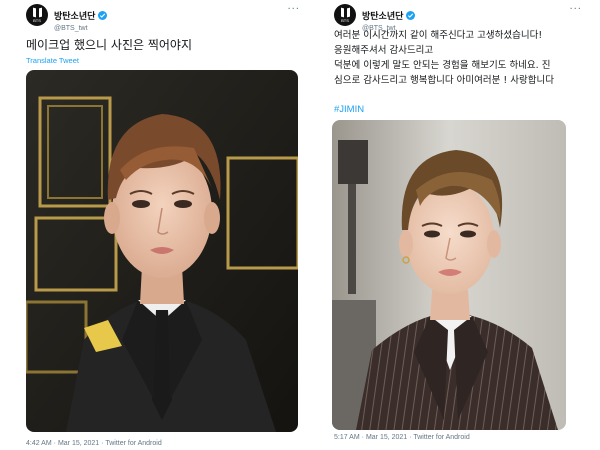  What do you see at coordinates (80, 28) in the screenshot?
I see `account-handle: @BTS_twt` at bounding box center [80, 28].